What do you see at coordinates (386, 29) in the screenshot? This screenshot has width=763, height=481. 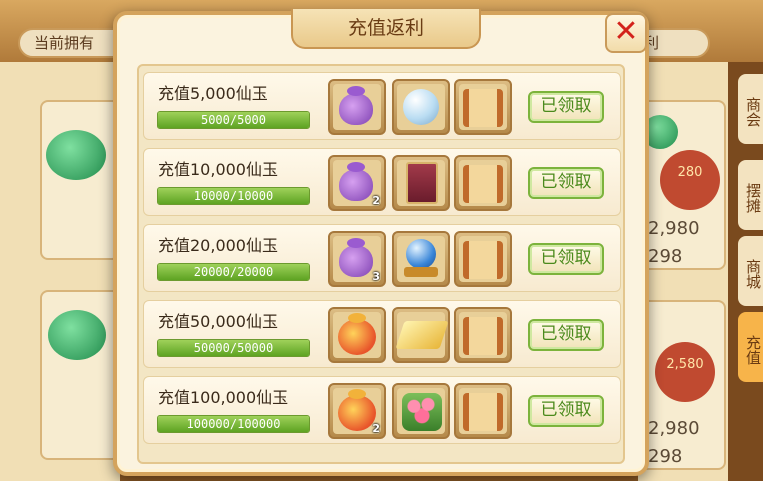 I see `modal-title: 充值返利` at bounding box center [386, 29].